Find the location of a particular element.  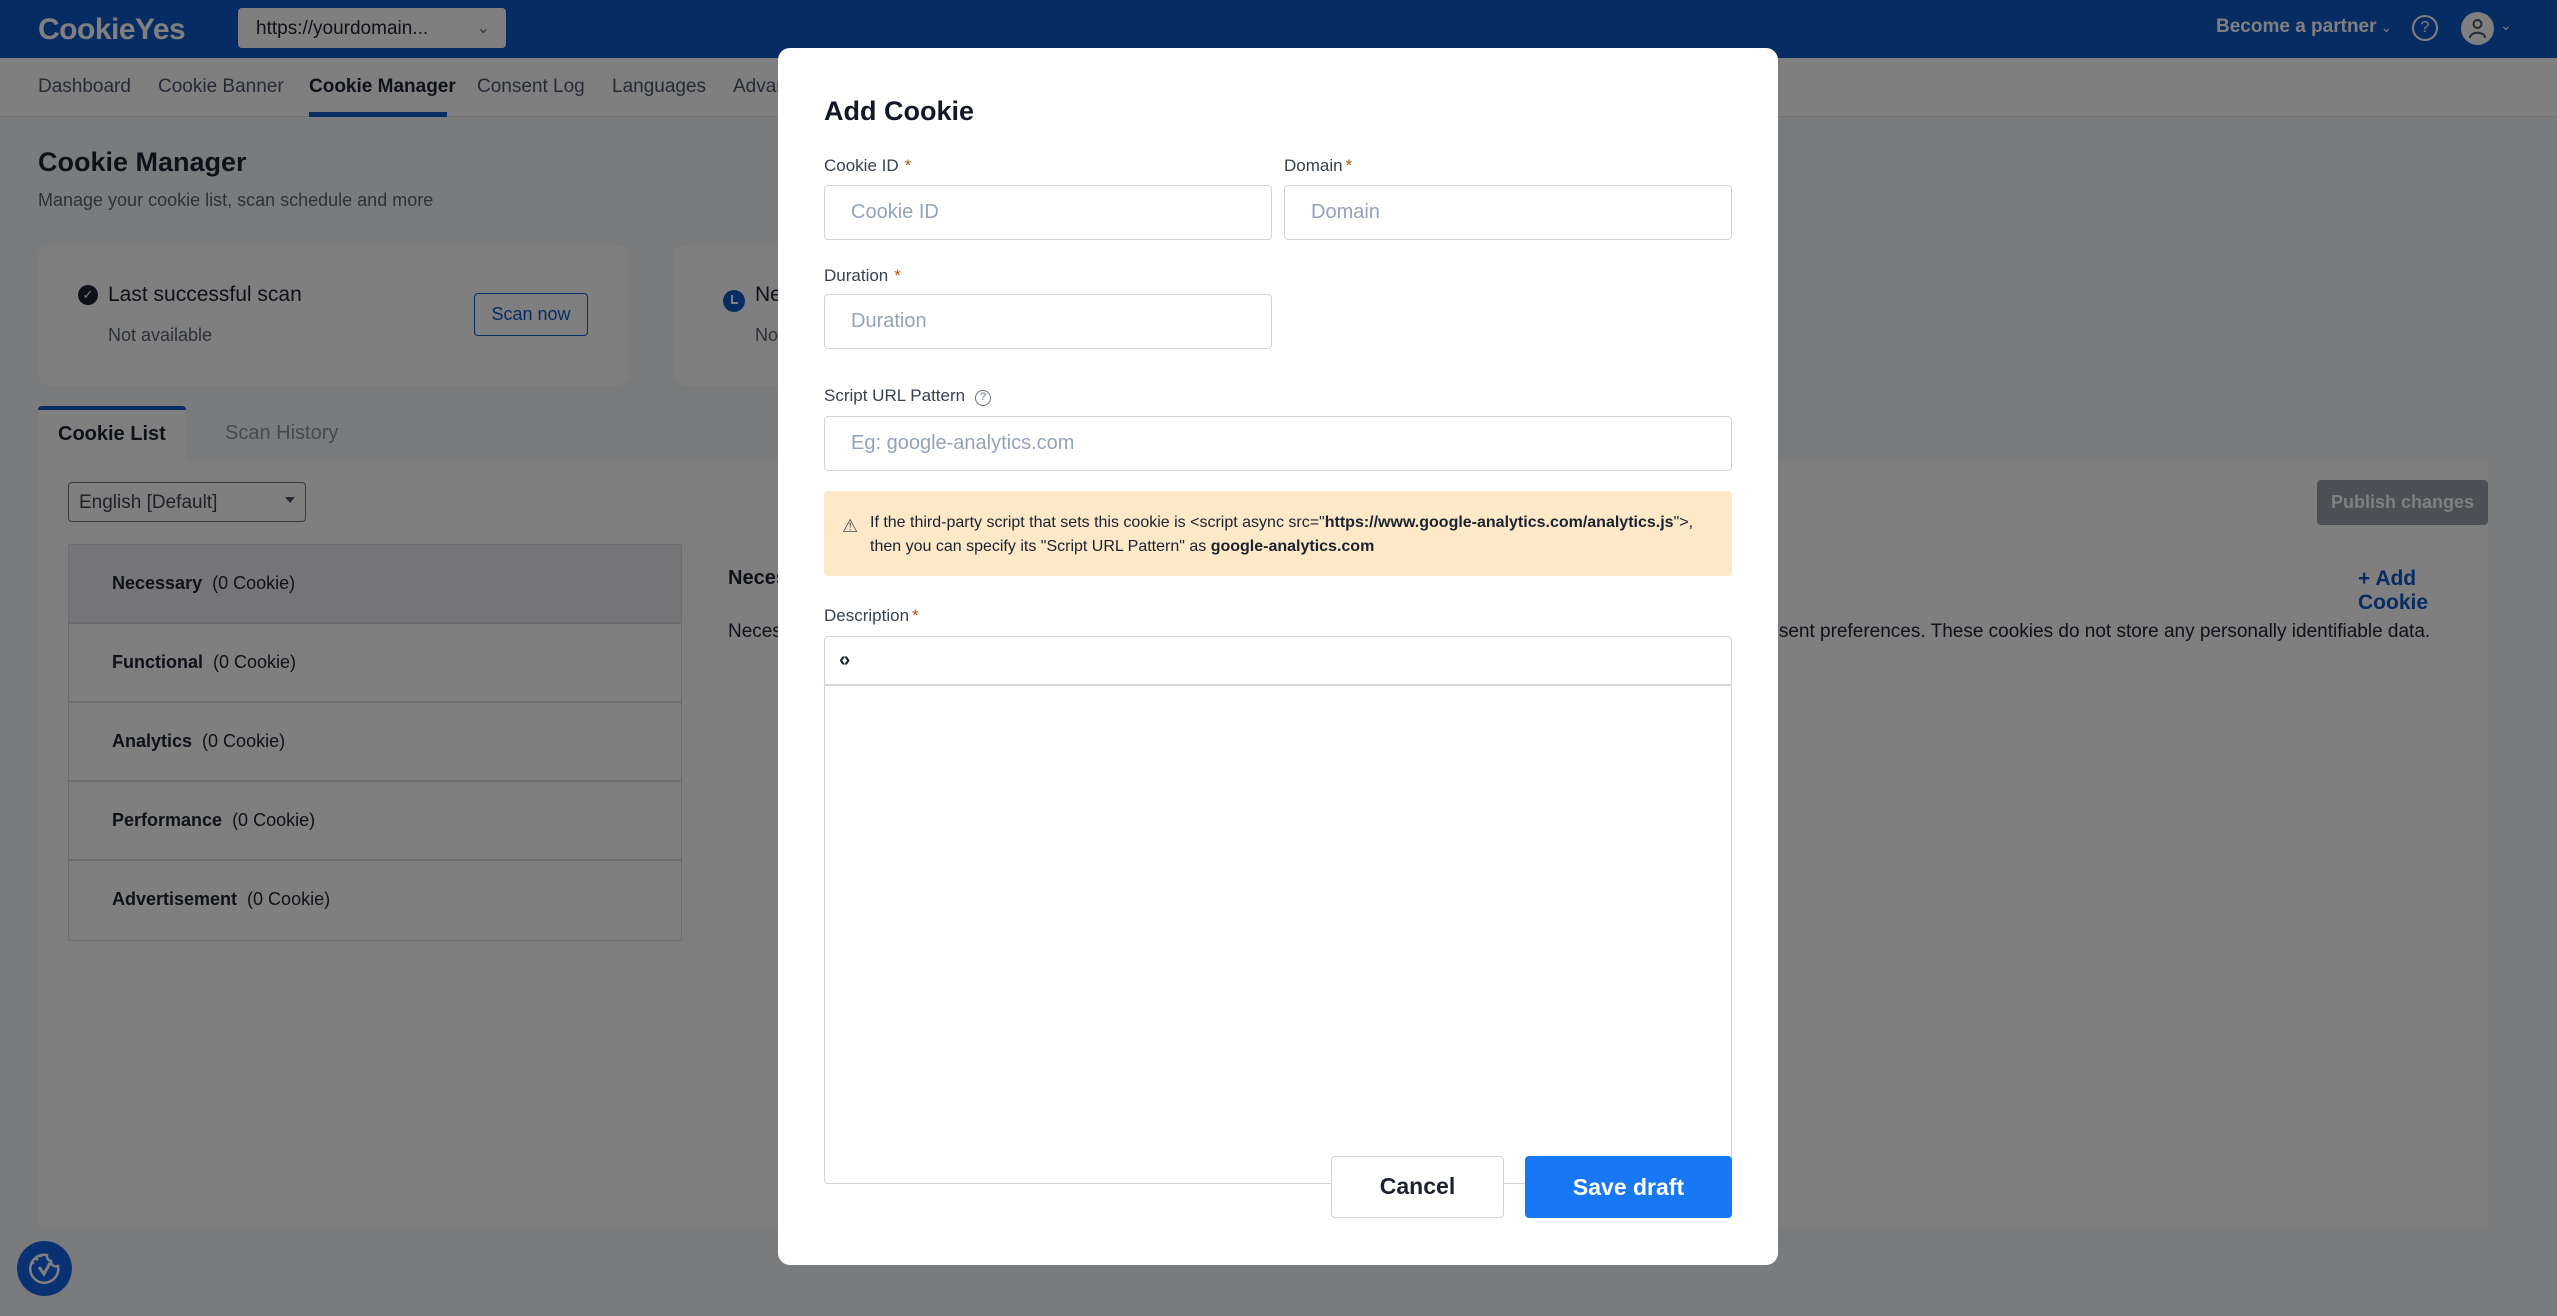

modal-title: Add Cookie is located at coordinates (899, 111).